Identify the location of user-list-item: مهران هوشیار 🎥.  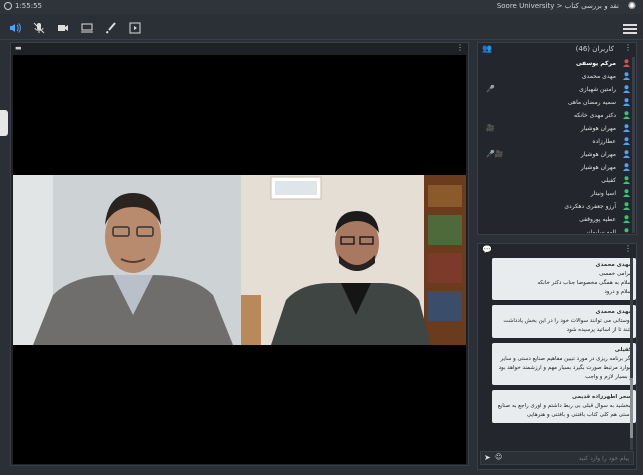
(557, 128).